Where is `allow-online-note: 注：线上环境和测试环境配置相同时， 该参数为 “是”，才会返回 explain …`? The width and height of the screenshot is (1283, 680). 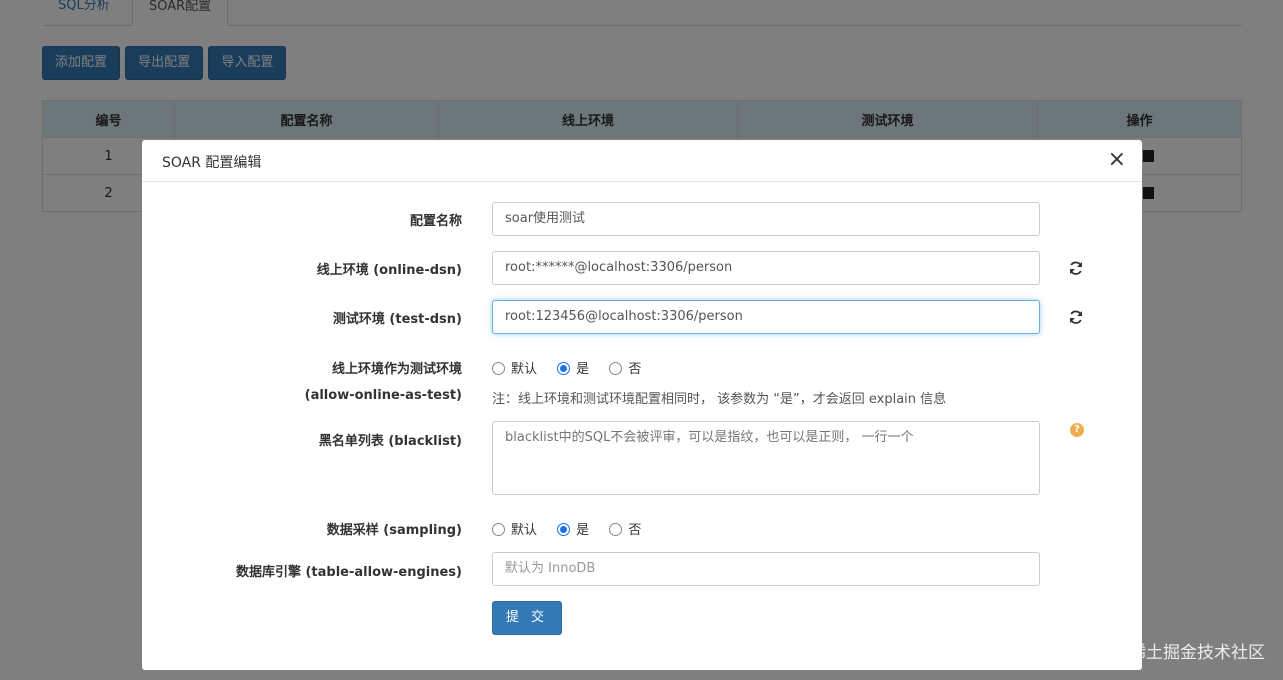 allow-online-note: 注：线上环境和测试环境配置相同时， 该参数为 “是”，才会返回 explain … is located at coordinates (719, 399).